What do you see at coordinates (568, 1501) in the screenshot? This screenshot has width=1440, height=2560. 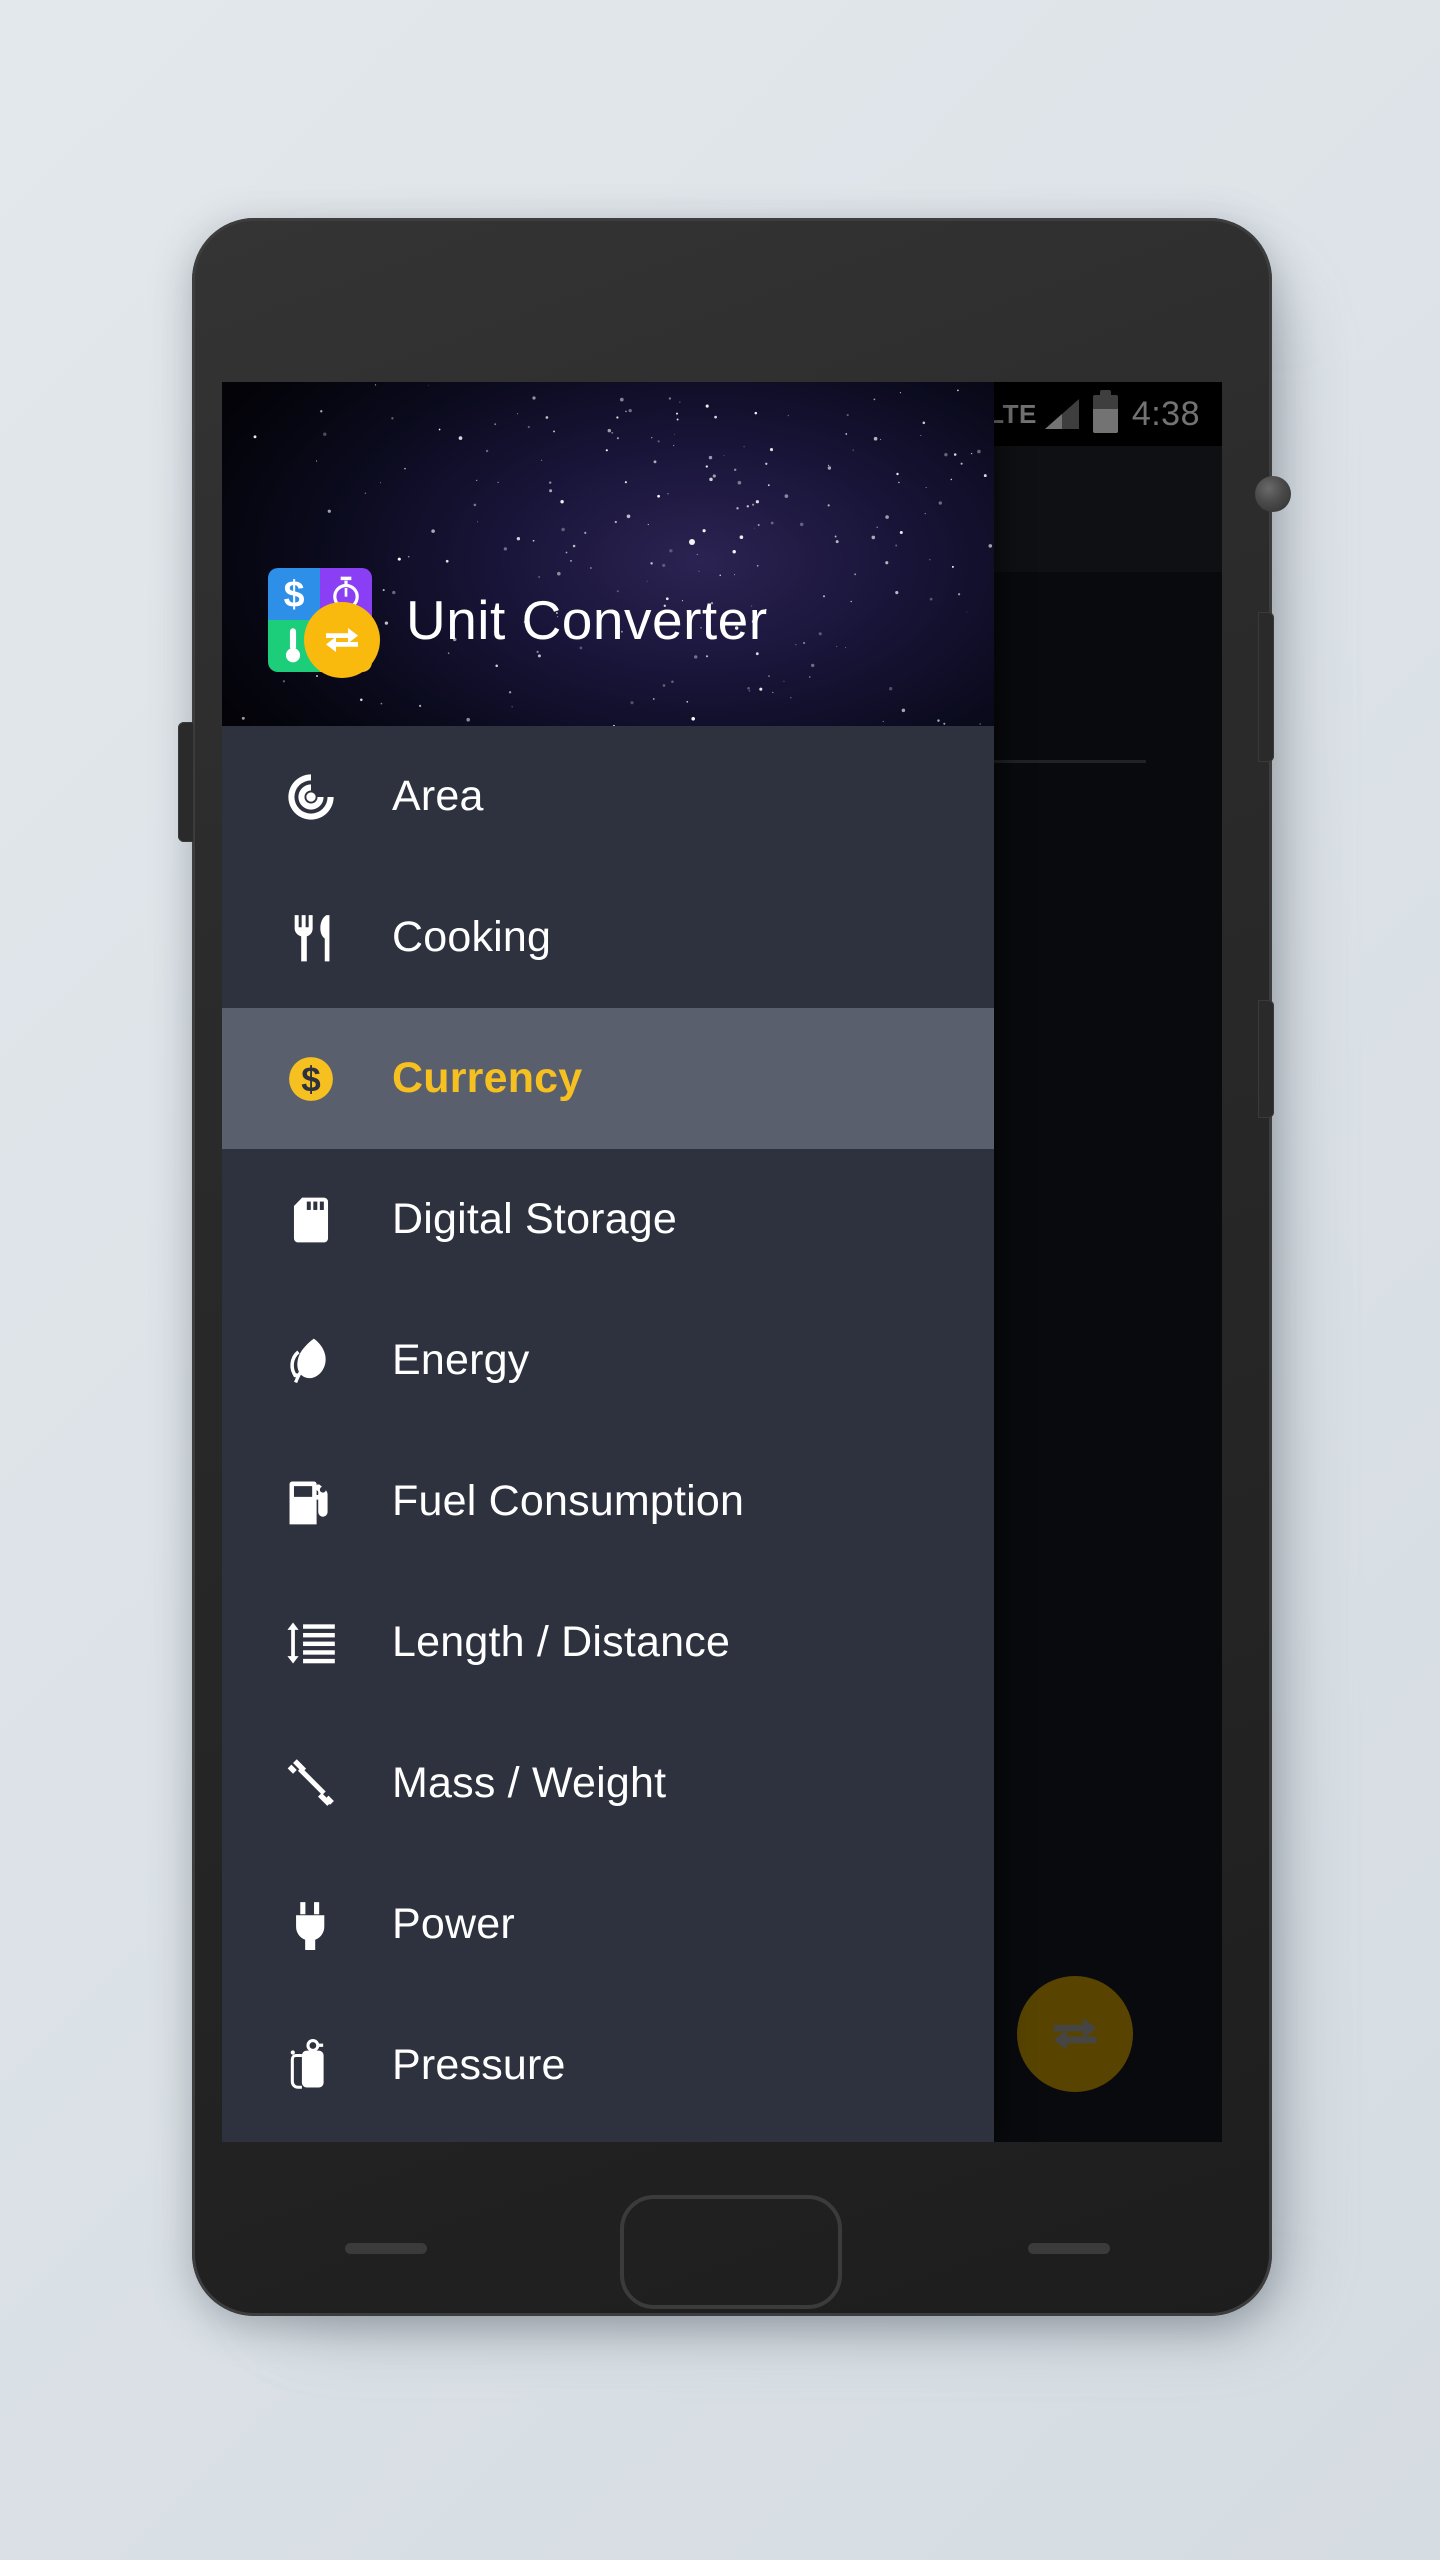 I see `drawer-item-label: Fuel Consumption` at bounding box center [568, 1501].